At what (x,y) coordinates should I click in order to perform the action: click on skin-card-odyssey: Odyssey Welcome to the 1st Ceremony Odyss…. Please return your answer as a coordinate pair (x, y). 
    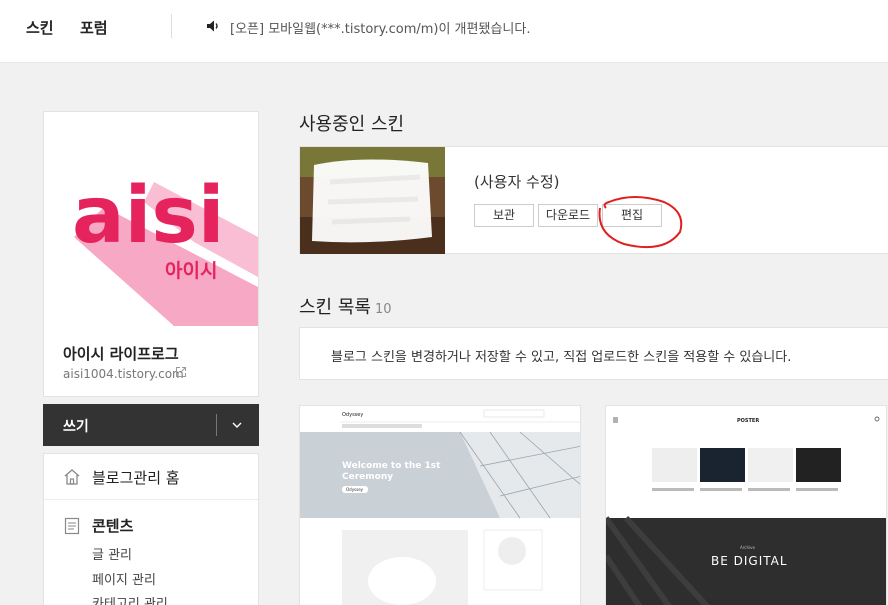
    Looking at the image, I should click on (440, 505).